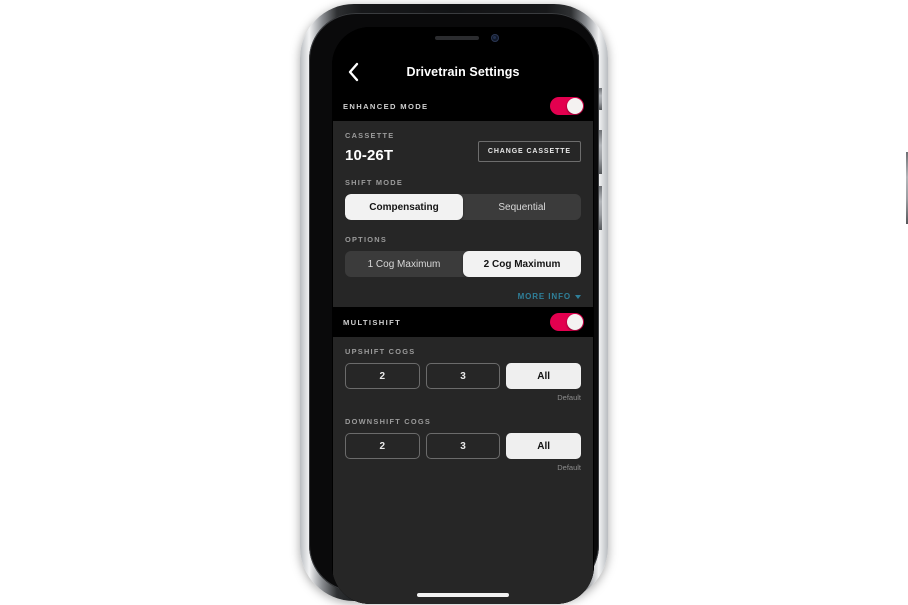 This screenshot has height=605, width=908. What do you see at coordinates (544, 376) in the screenshot?
I see `upshift-cog-button-all: All` at bounding box center [544, 376].